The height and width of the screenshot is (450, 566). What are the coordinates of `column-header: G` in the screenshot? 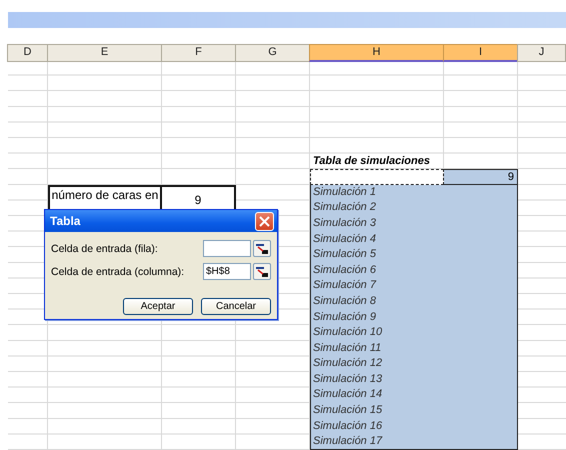 It's located at (272, 53).